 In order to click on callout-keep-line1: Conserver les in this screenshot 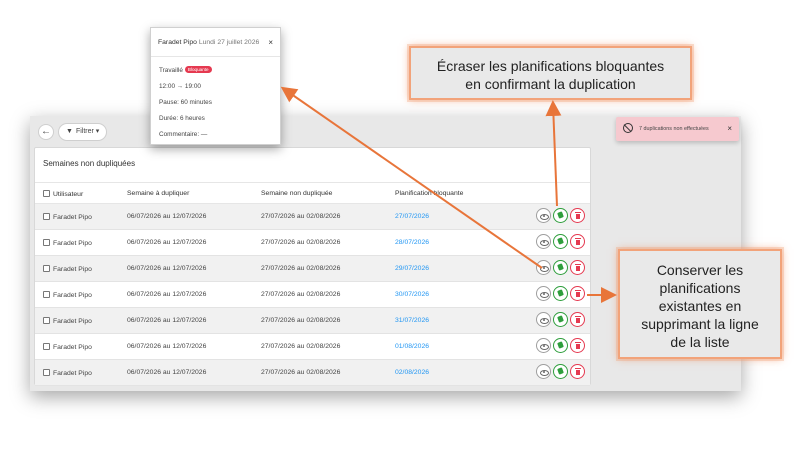, I will do `click(700, 270)`.